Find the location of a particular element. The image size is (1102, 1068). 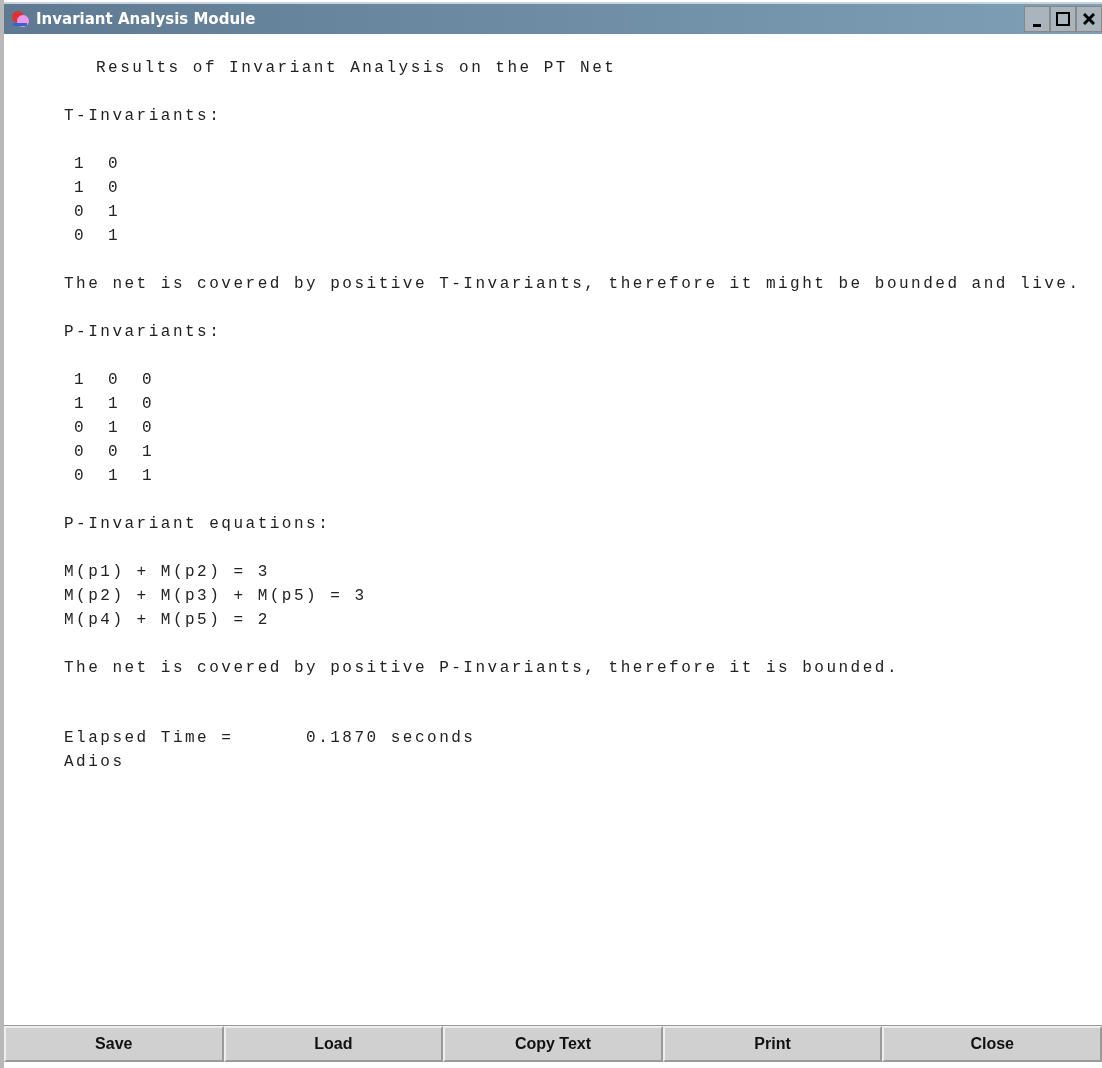

output-line: M(p1) + M(p2) = 3 is located at coordinates (167, 572).